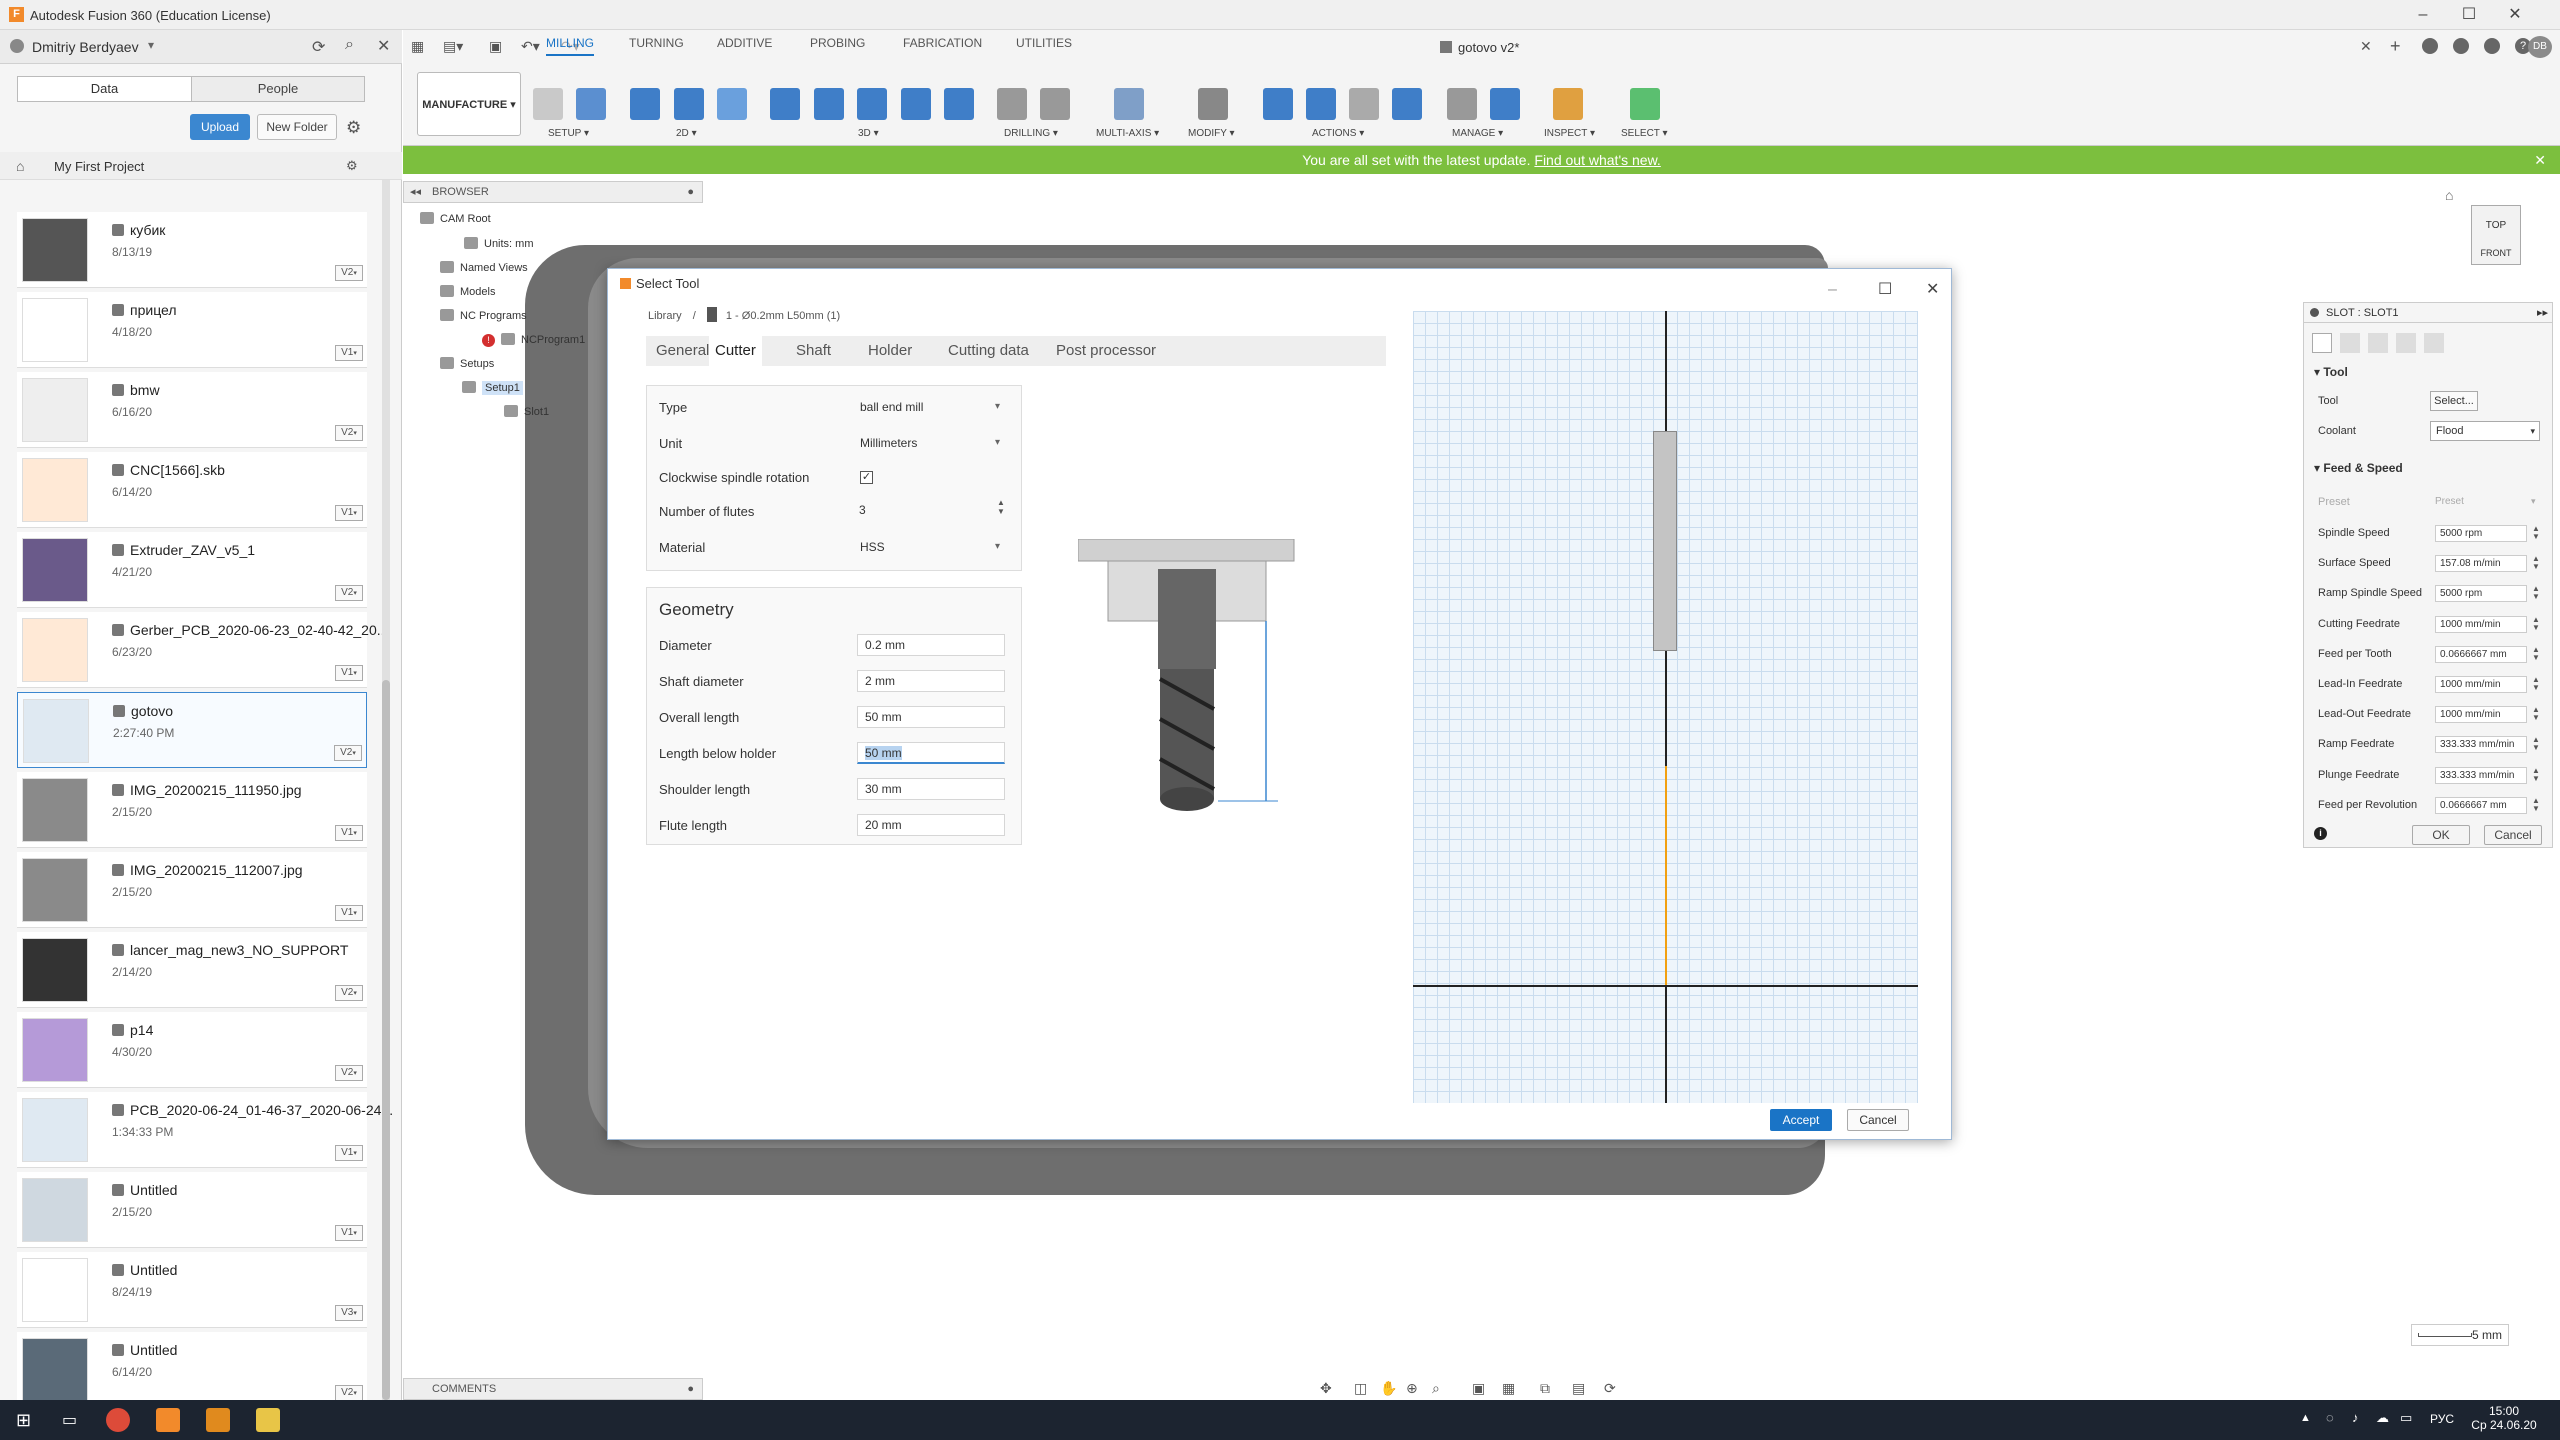  I want to click on file-explorer-icon, so click(268, 1420).